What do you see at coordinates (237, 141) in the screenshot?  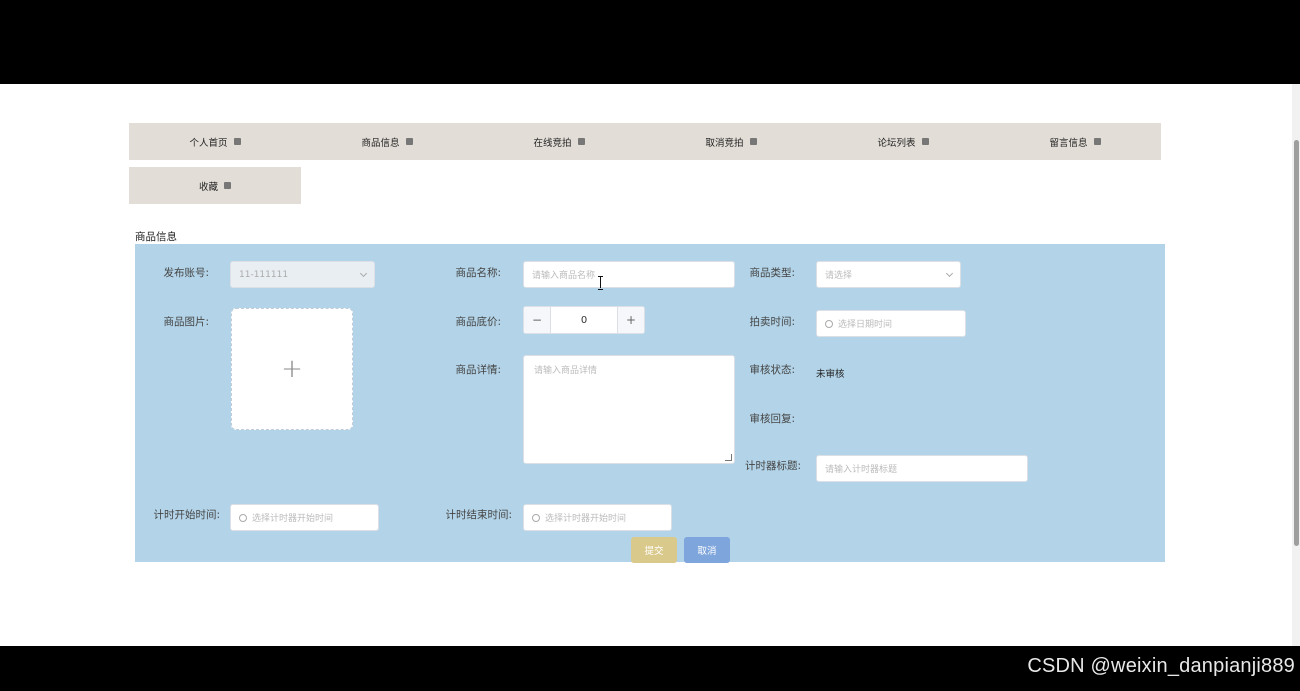 I see `home-icon` at bounding box center [237, 141].